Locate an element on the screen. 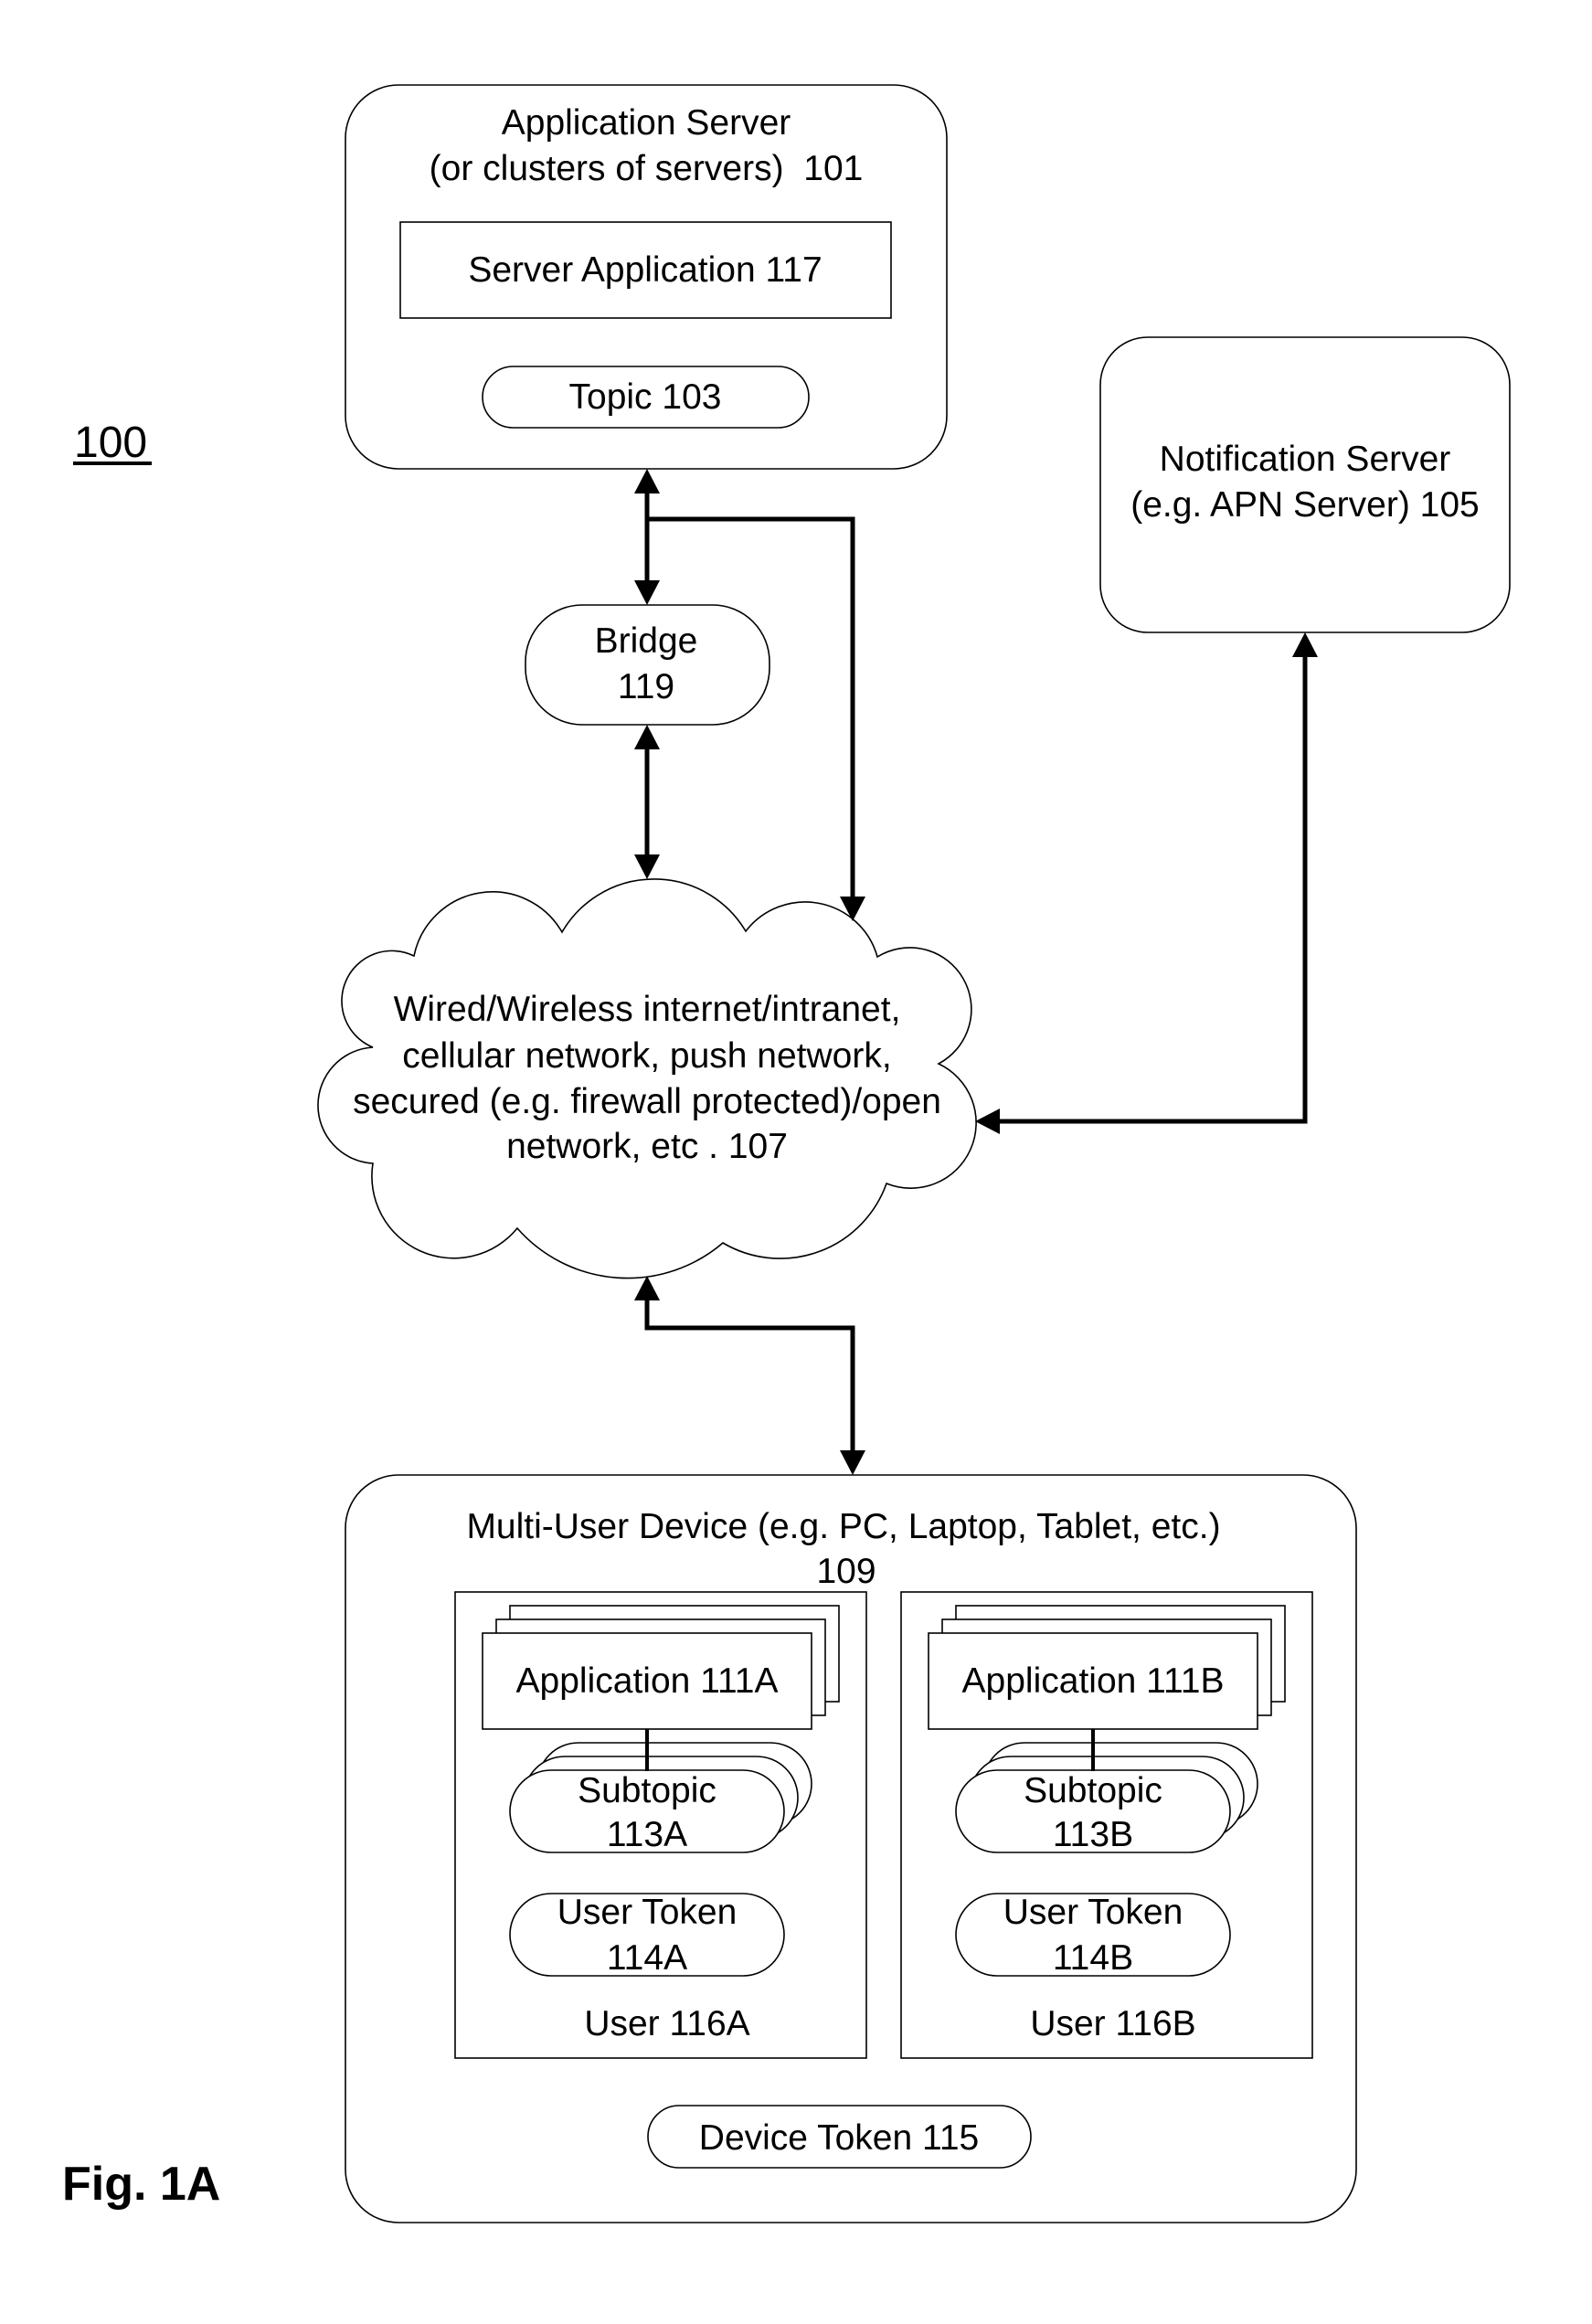 The width and height of the screenshot is (1592, 2324). user-label: User 116A is located at coordinates (666, 2023).